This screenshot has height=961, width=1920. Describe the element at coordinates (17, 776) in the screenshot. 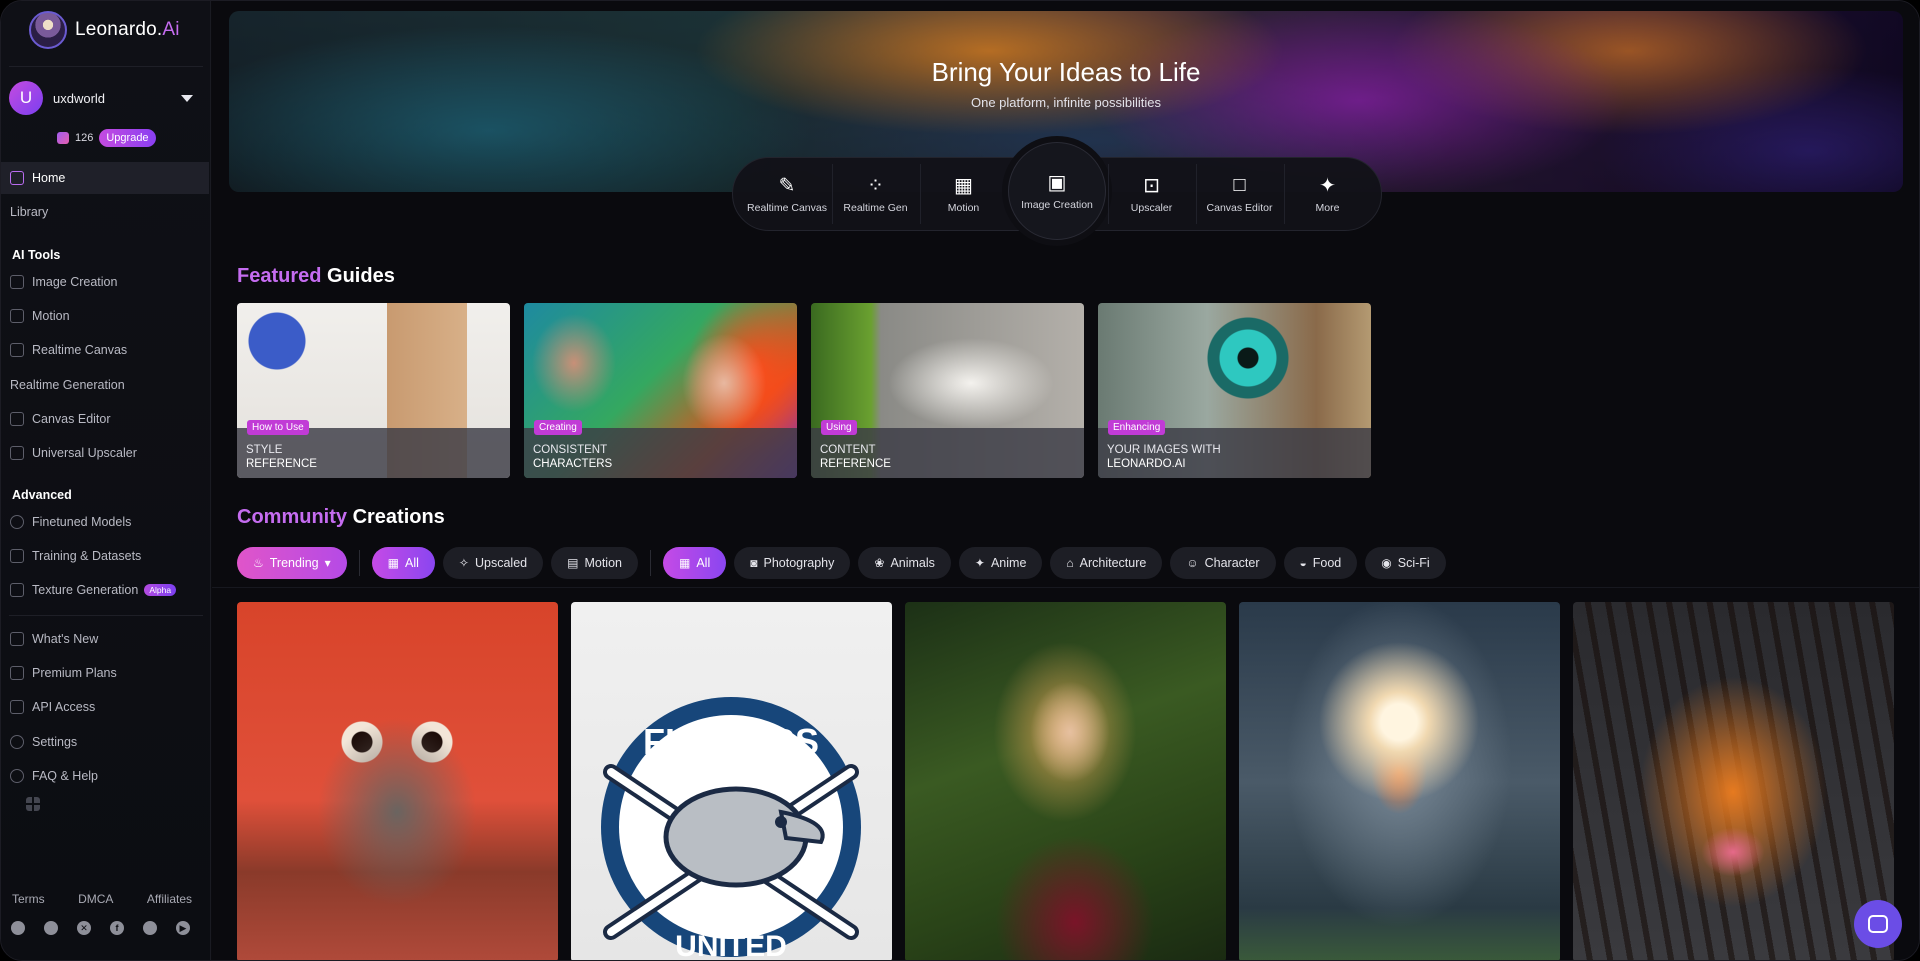

I see `help-icon` at that location.